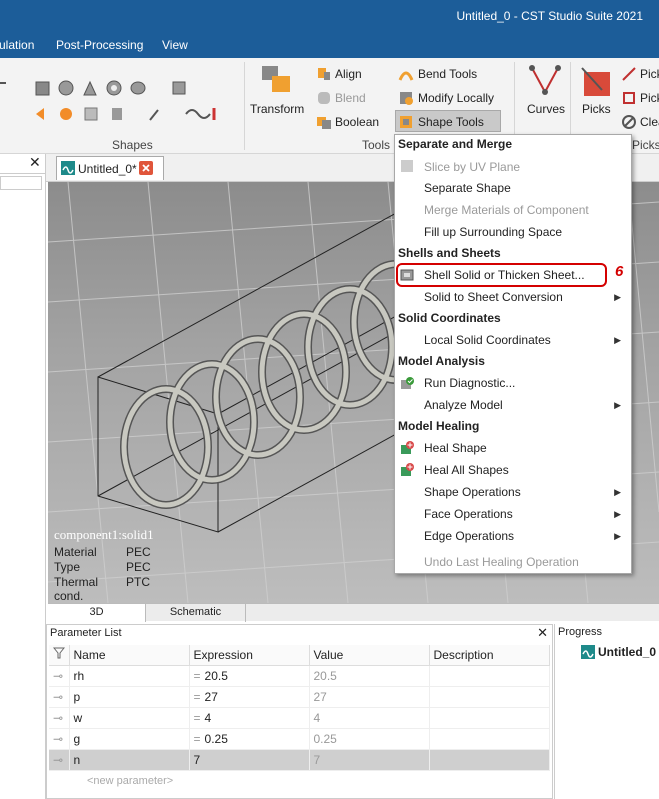 Image resolution: width=659 pixels, height=799 pixels. Describe the element at coordinates (472, 492) in the screenshot. I see `menu-shape-operations: Shape Operations` at that location.